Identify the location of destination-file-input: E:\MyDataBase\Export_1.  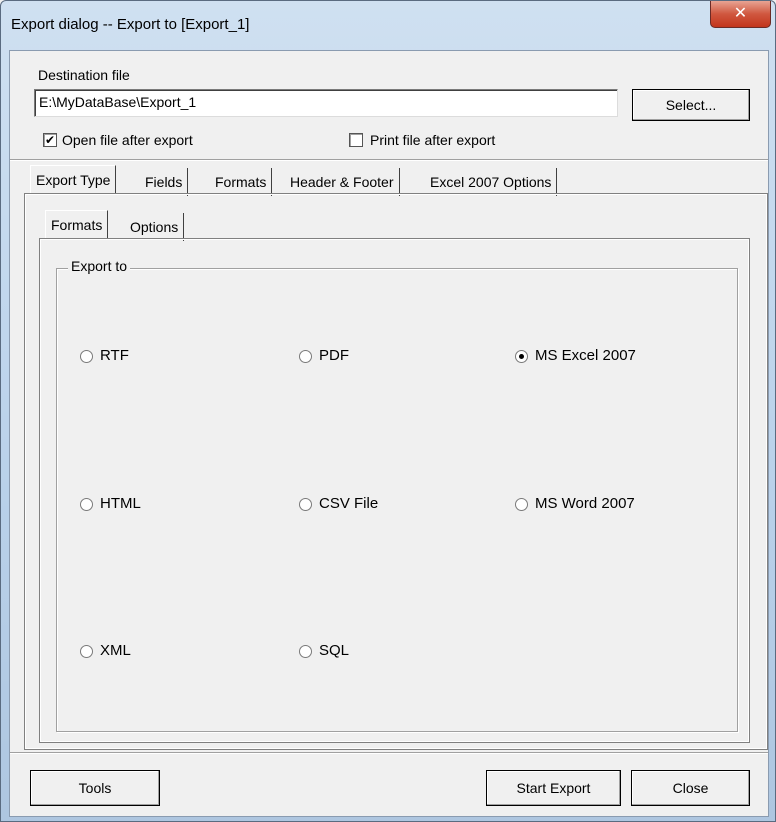
(326, 103).